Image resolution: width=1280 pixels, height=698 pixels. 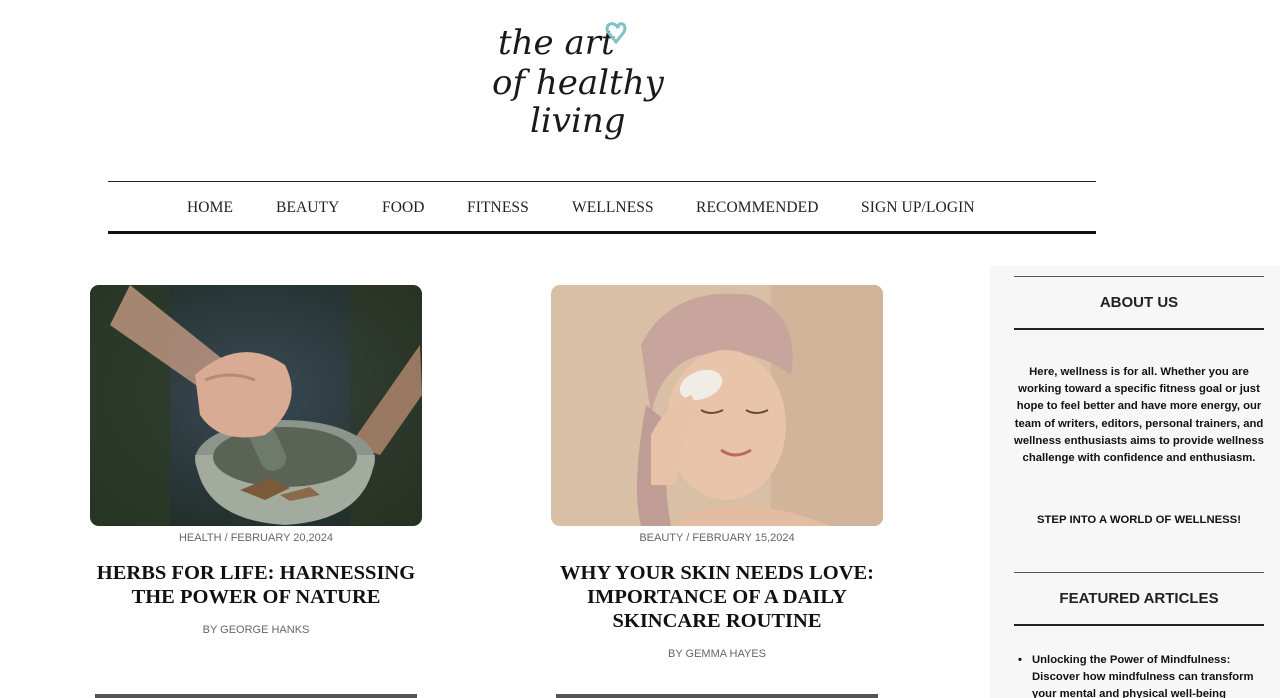 I want to click on site-logo: the art of healthy living, so click(x=571, y=81).